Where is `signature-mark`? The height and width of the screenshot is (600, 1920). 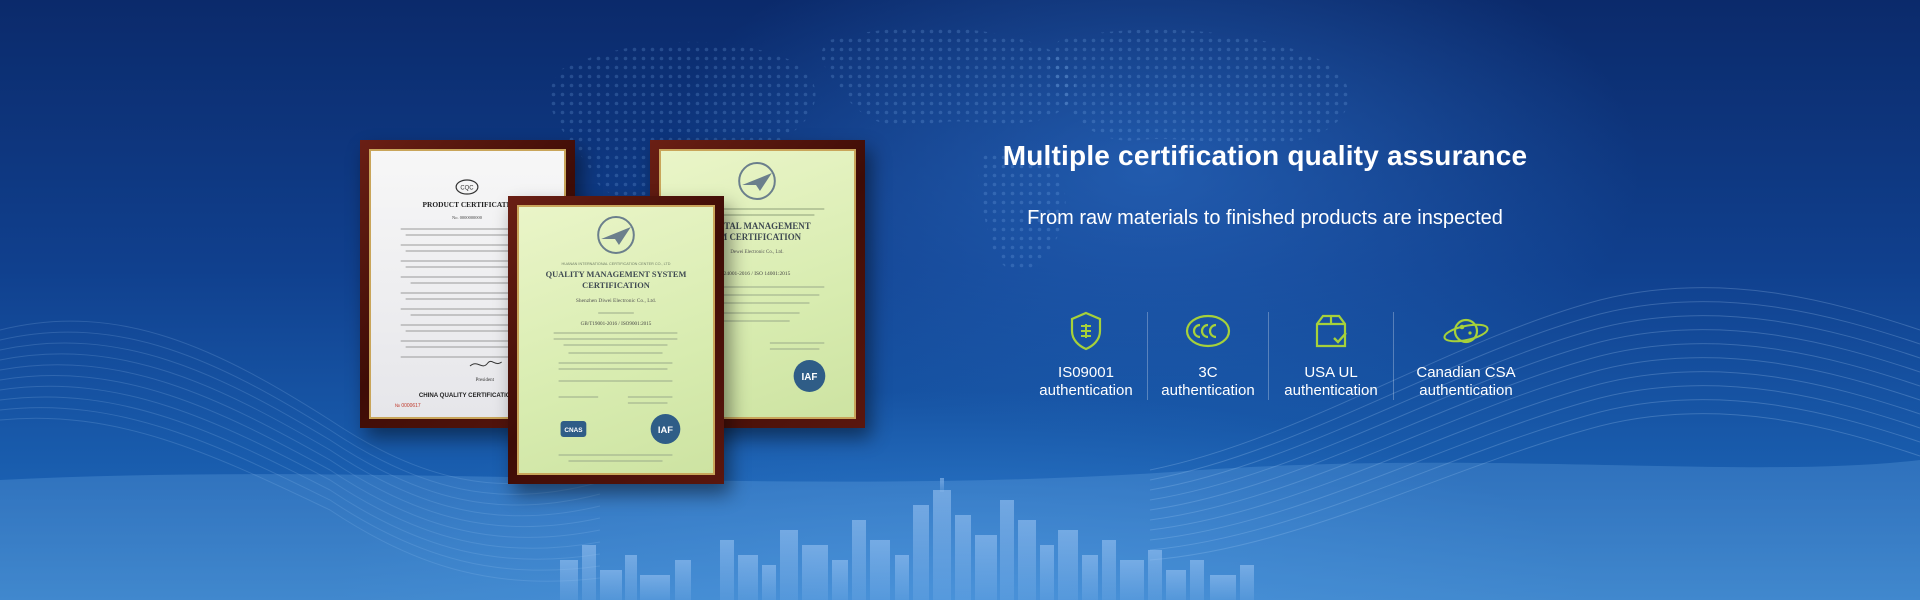
signature-mark is located at coordinates (485, 363).